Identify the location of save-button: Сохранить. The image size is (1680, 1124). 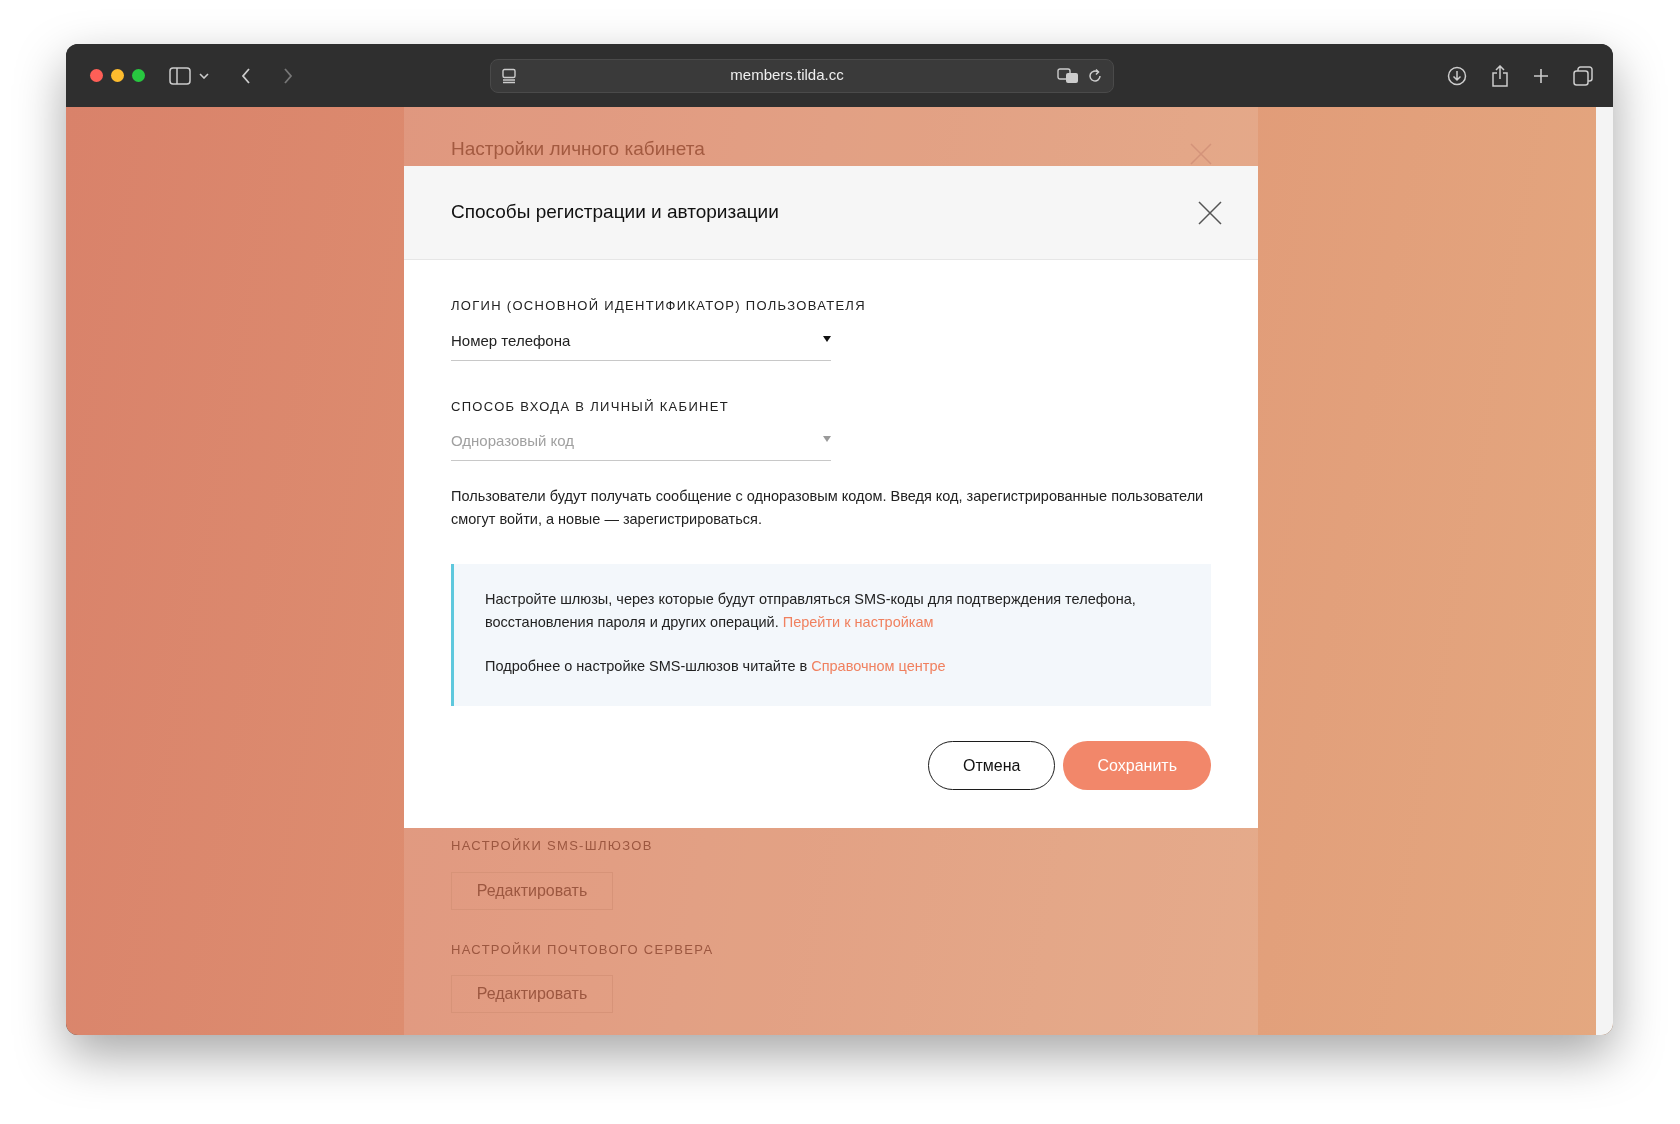
(1137, 765).